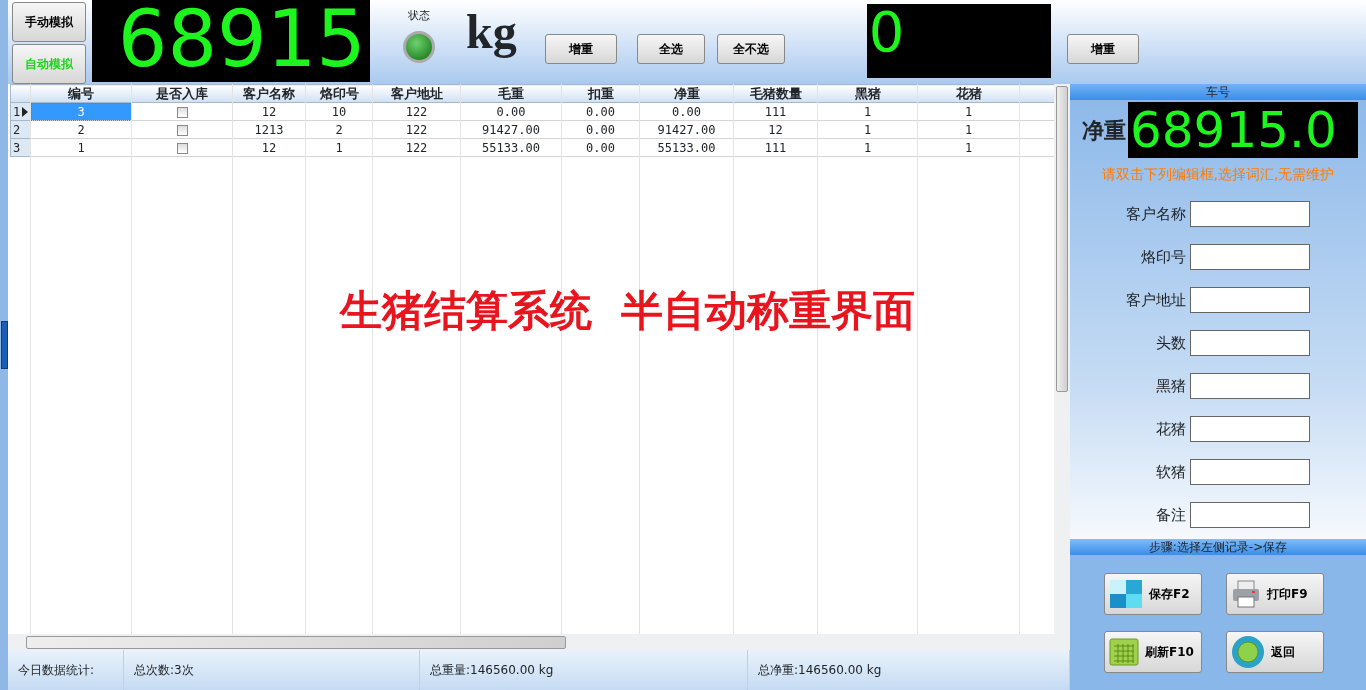 The height and width of the screenshot is (690, 1366). Describe the element at coordinates (1275, 594) in the screenshot. I see `panel-button: 打印F9` at that location.